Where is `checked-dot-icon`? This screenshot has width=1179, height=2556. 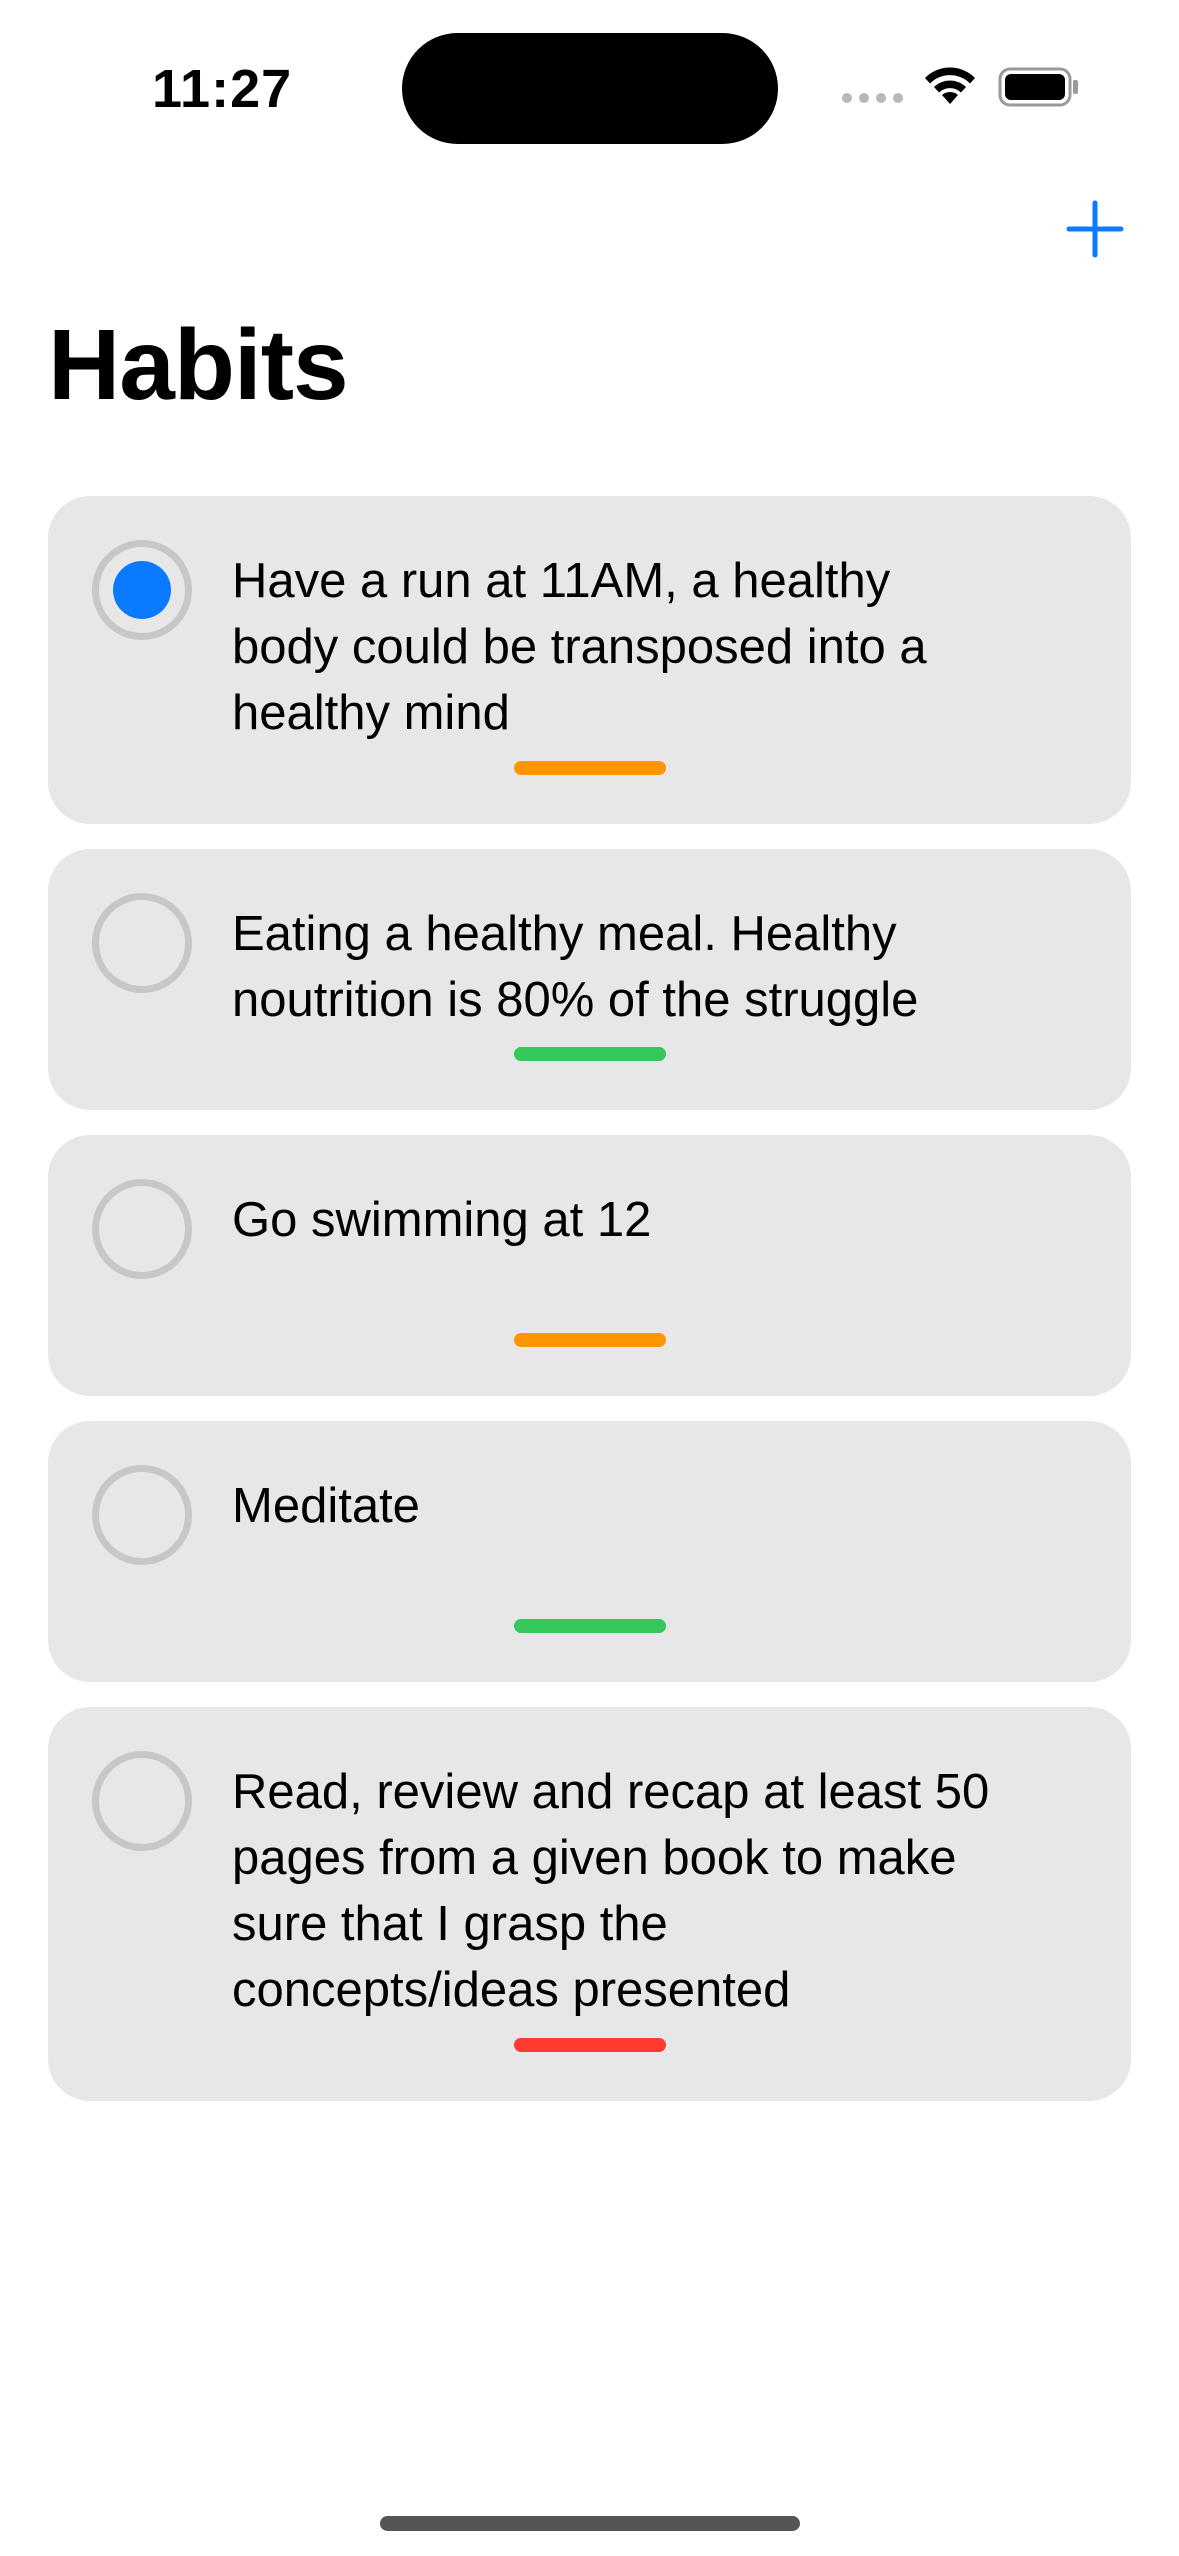 checked-dot-icon is located at coordinates (142, 590).